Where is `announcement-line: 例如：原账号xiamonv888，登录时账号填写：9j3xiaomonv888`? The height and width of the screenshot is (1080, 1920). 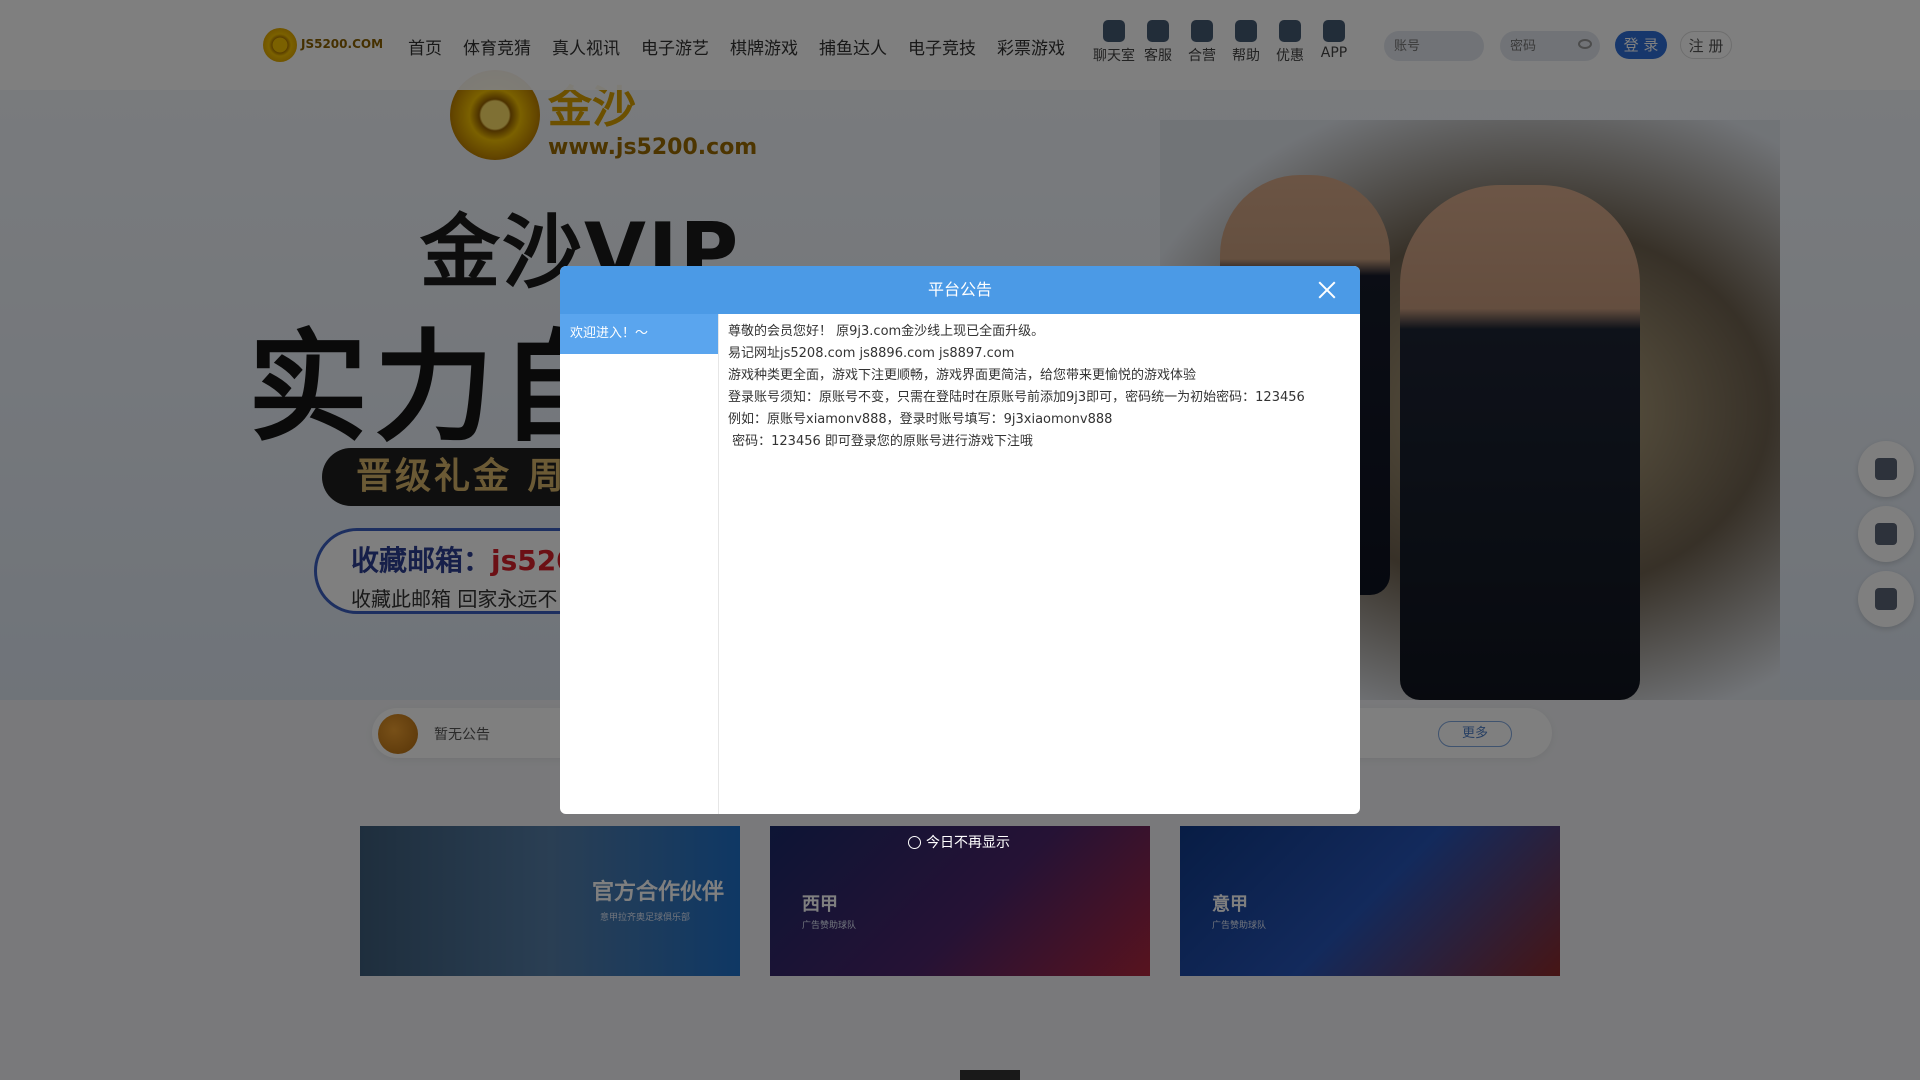
announcement-line: 例如：原账号xiamonv888，登录时账号填写：9j3xiaomonv888 is located at coordinates (920, 419).